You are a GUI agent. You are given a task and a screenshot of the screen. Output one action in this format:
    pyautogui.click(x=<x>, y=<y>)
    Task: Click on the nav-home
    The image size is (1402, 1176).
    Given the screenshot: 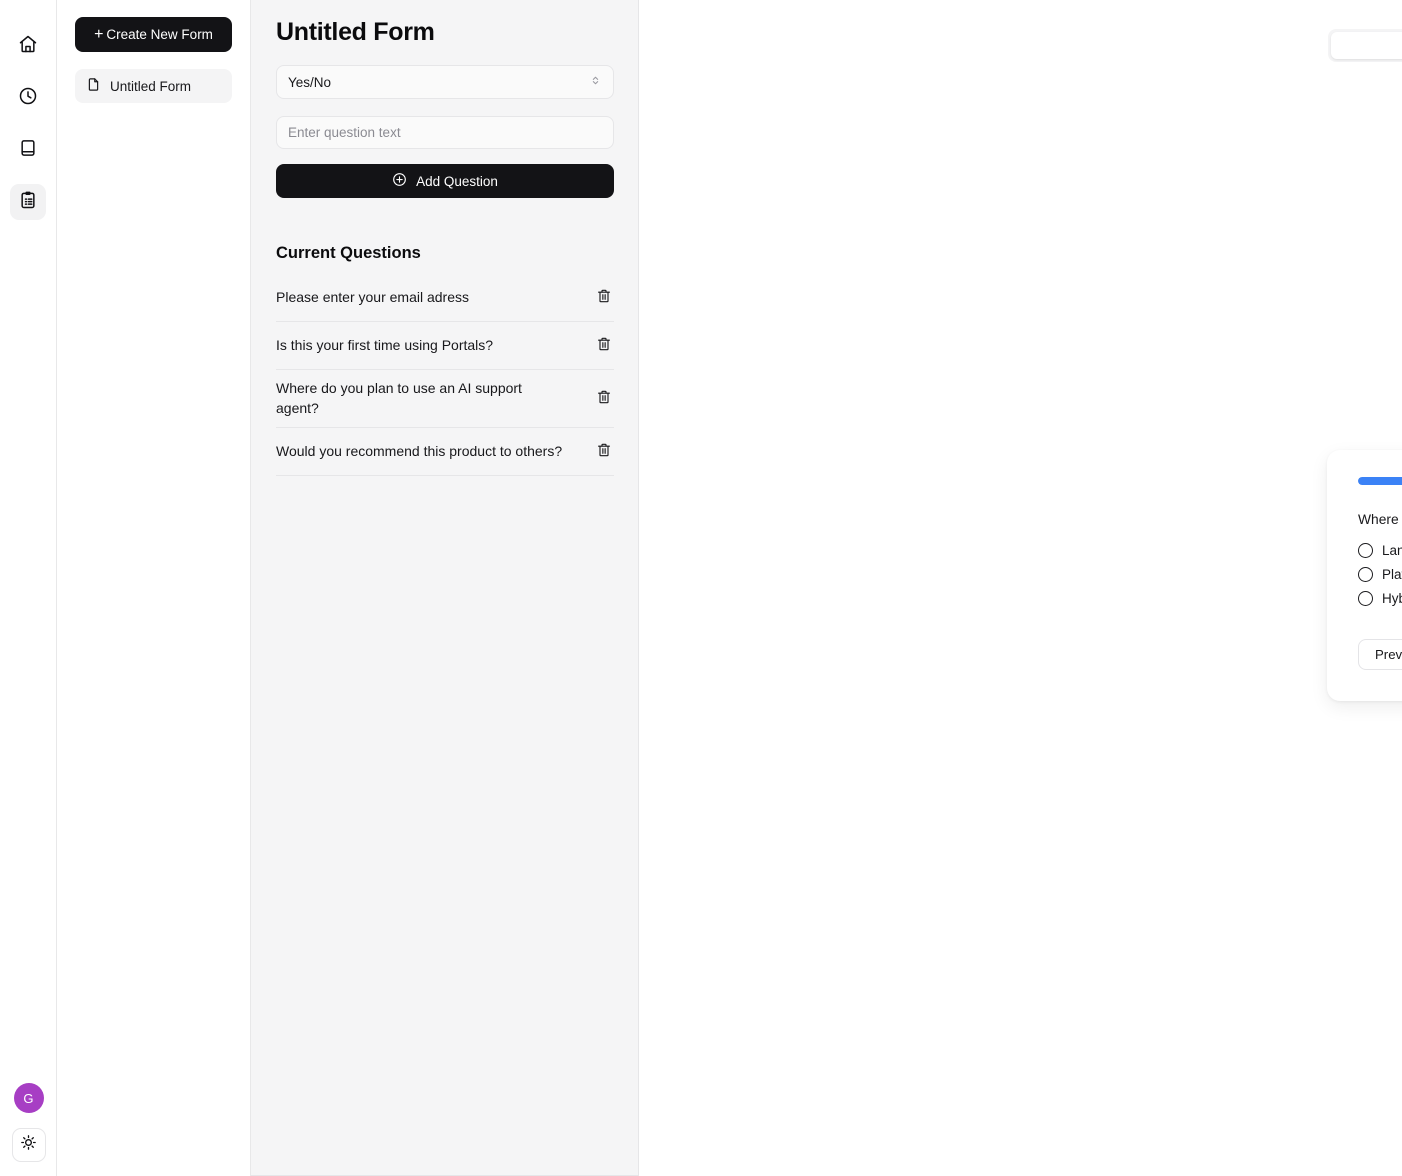 What is the action you would take?
    pyautogui.click(x=28, y=46)
    